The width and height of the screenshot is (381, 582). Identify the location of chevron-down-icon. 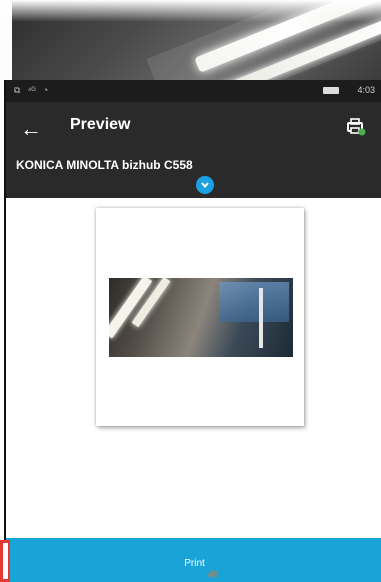
(205, 185).